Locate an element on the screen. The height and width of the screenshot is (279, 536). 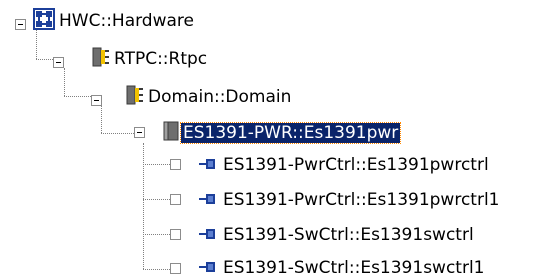
tree-node-rtpc: RTPC::Rtpc is located at coordinates (150, 59).